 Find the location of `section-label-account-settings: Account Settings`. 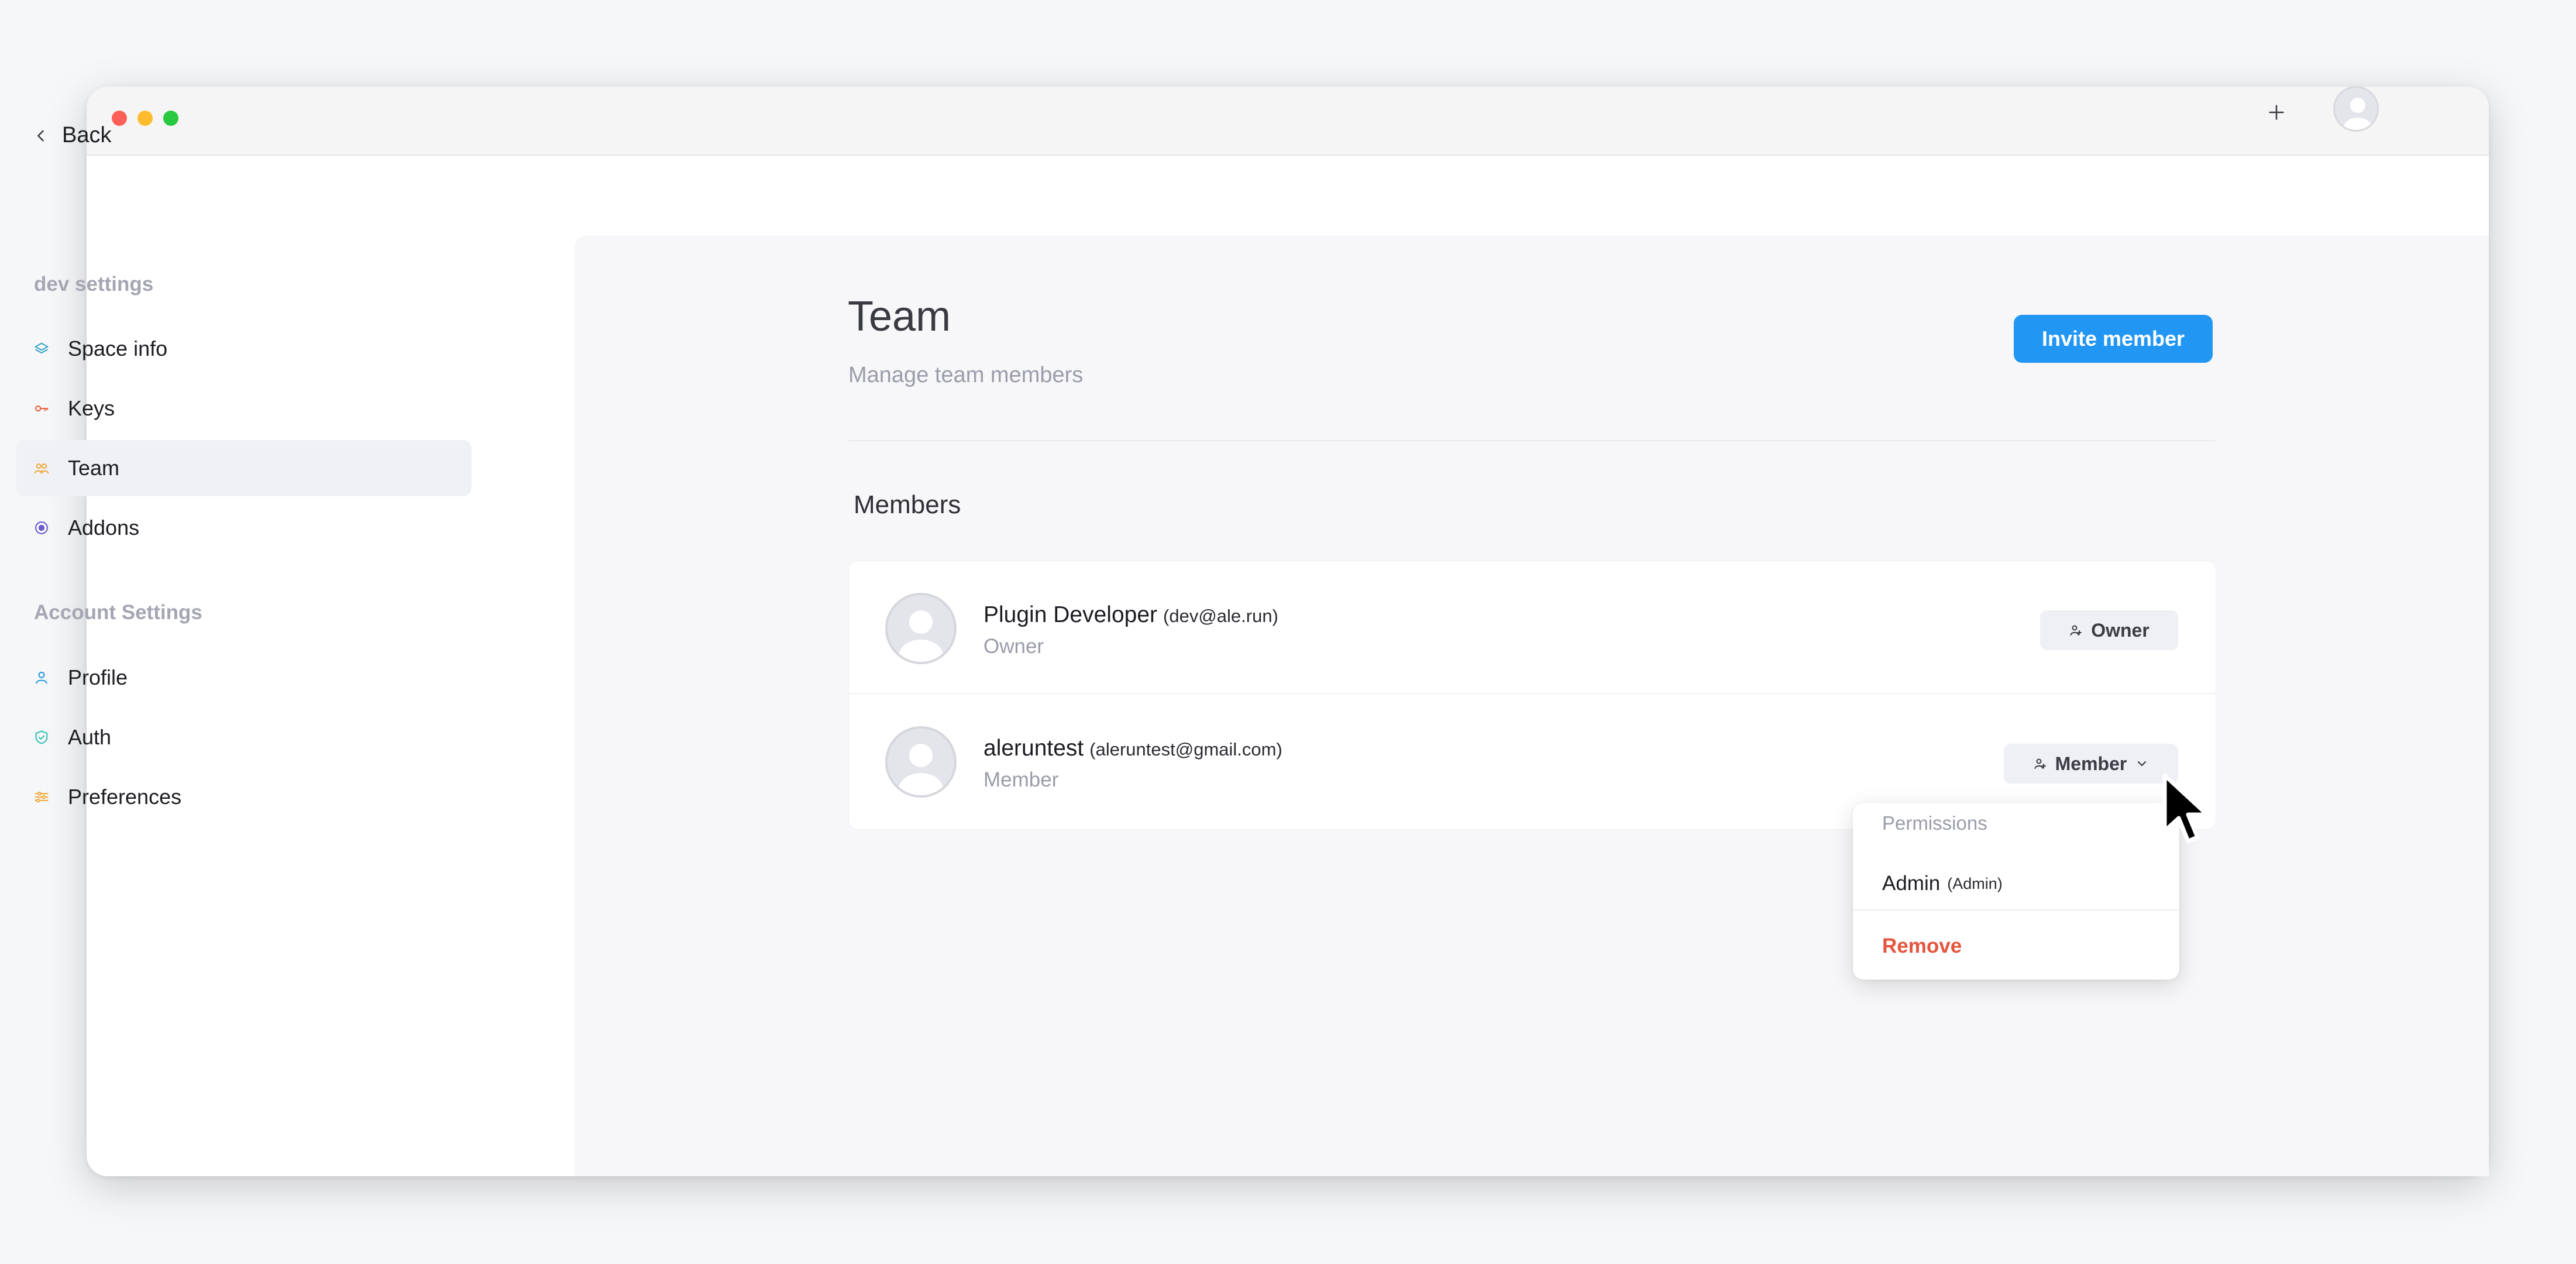

section-label-account-settings: Account Settings is located at coordinates (118, 612).